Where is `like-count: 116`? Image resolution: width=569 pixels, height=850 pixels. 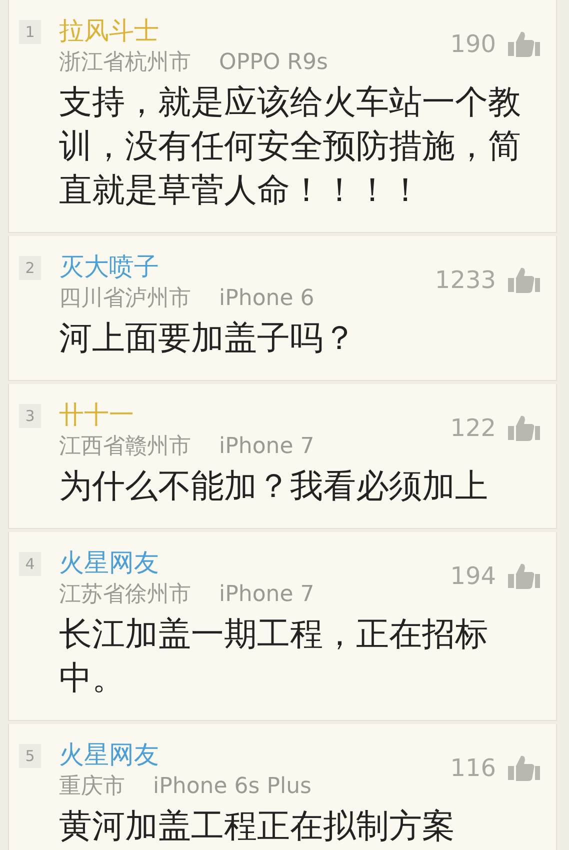 like-count: 116 is located at coordinates (473, 768).